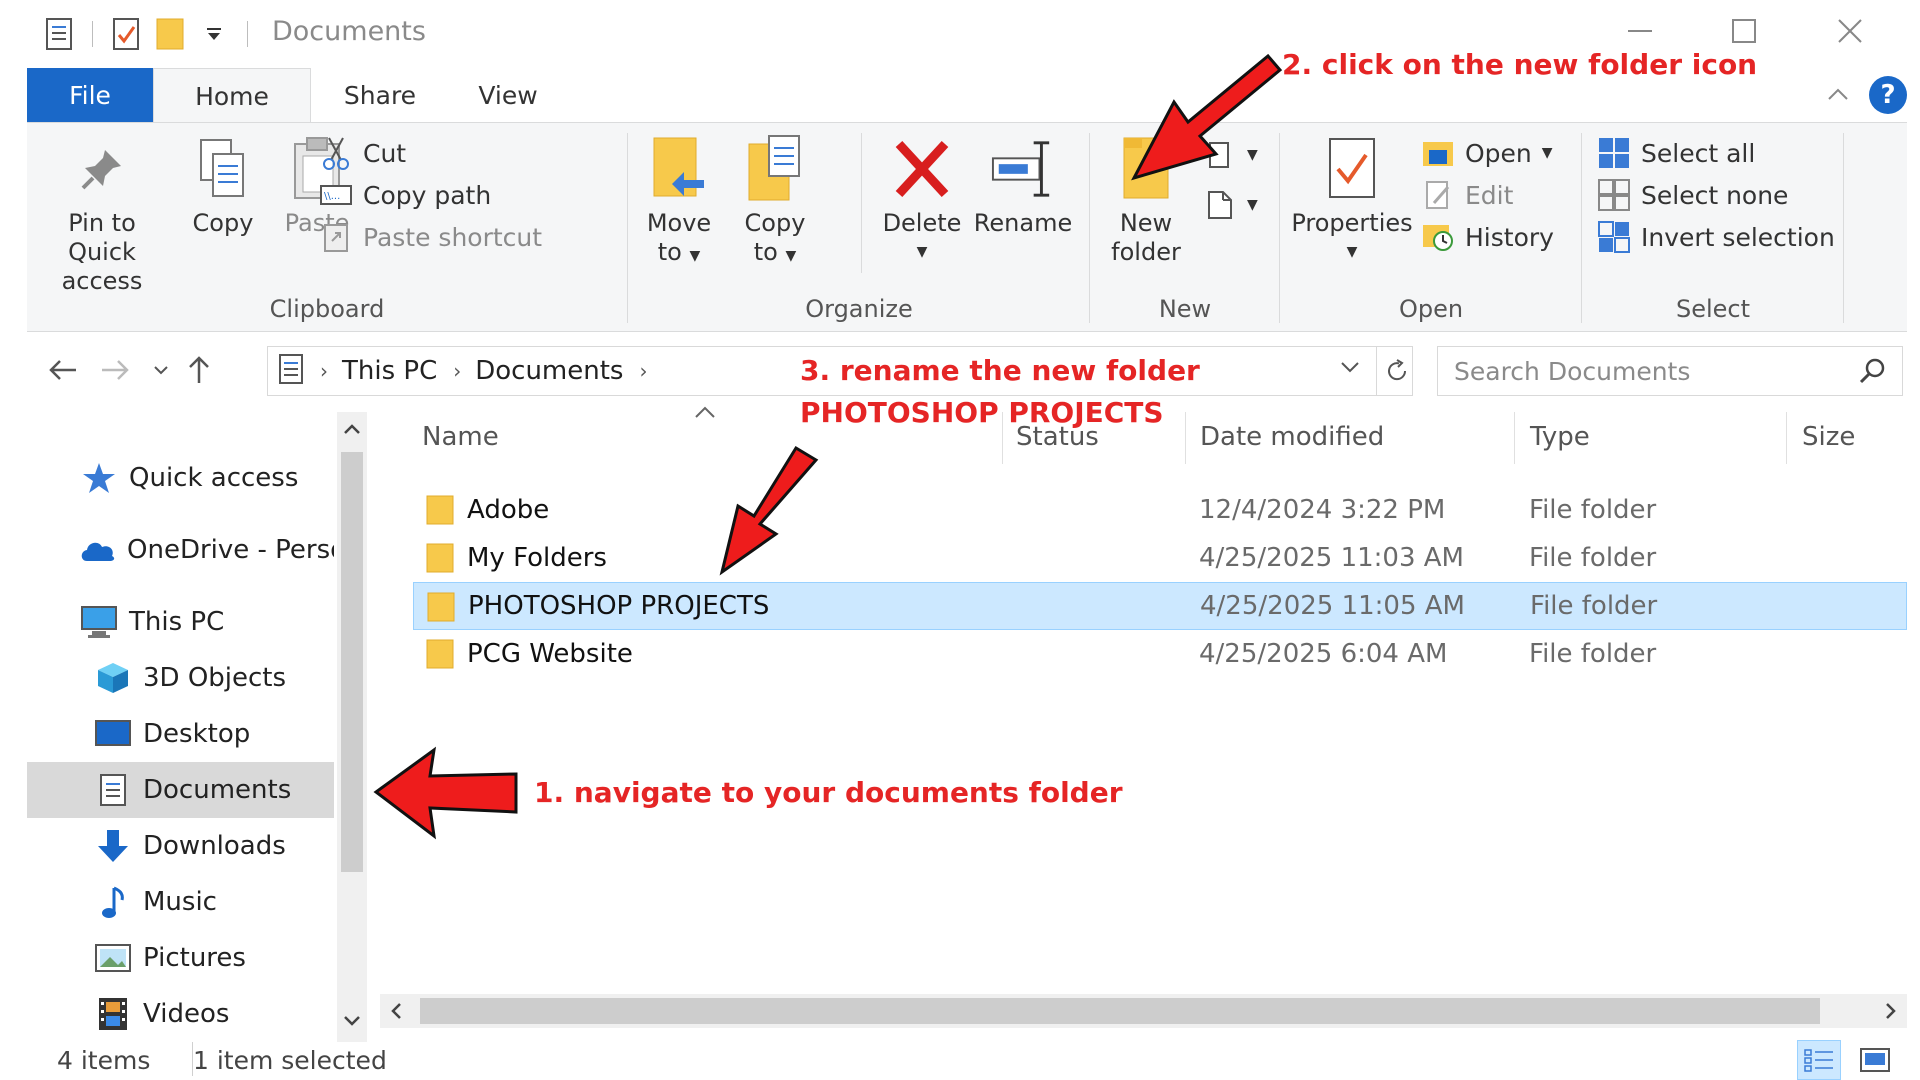 The image size is (1920, 1080). Describe the element at coordinates (1023, 184) in the screenshot. I see `rename-button: Rename` at that location.